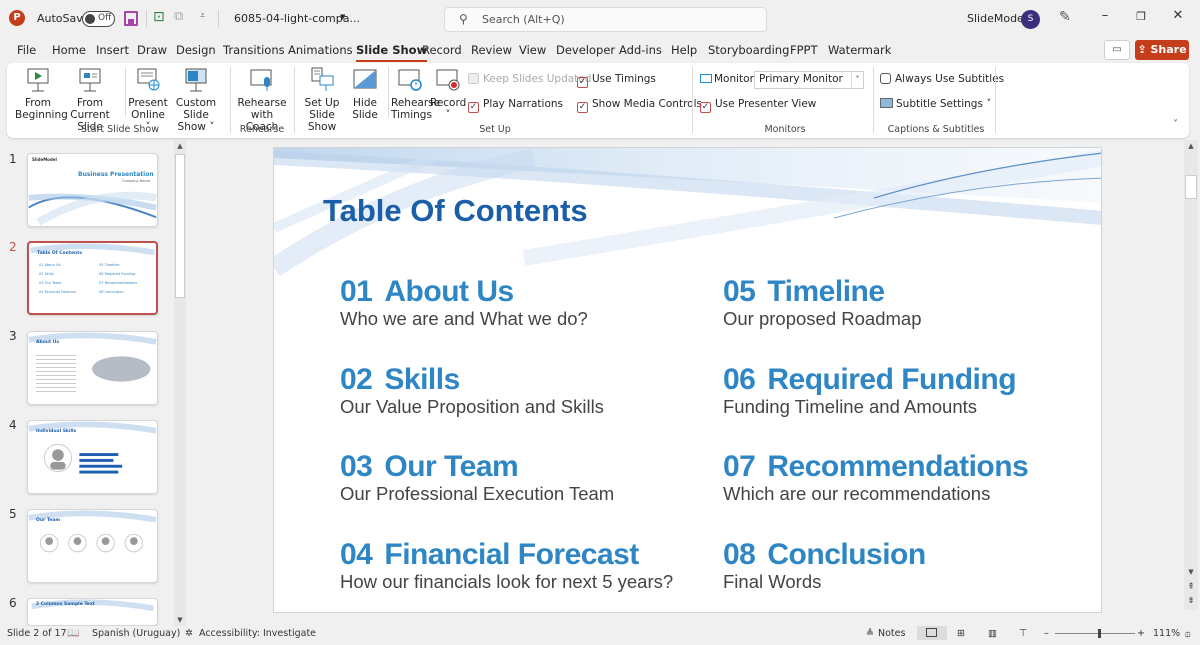 This screenshot has width=1200, height=645. What do you see at coordinates (342, 17) in the screenshot?
I see `chevron-down-icon: ▼` at bounding box center [342, 17].